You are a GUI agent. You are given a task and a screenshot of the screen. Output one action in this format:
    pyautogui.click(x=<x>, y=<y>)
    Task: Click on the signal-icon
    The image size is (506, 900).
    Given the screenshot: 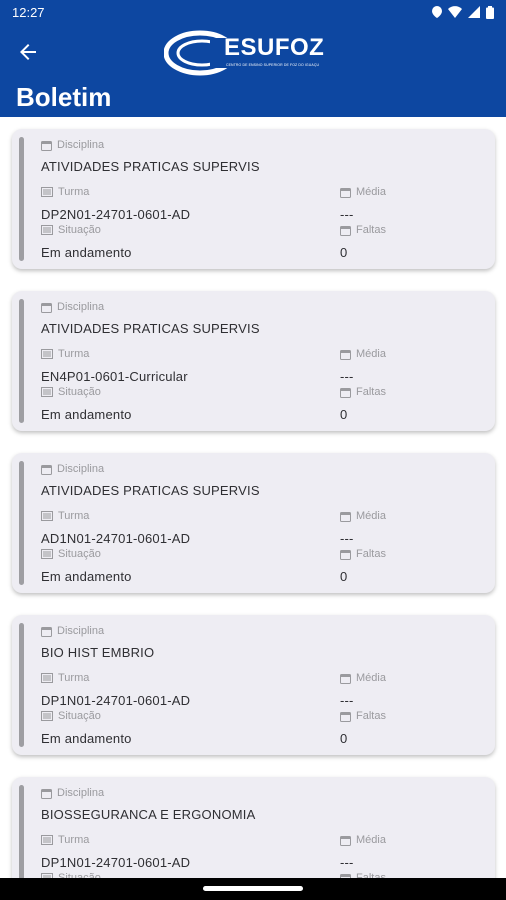 What is the action you would take?
    pyautogui.click(x=474, y=12)
    